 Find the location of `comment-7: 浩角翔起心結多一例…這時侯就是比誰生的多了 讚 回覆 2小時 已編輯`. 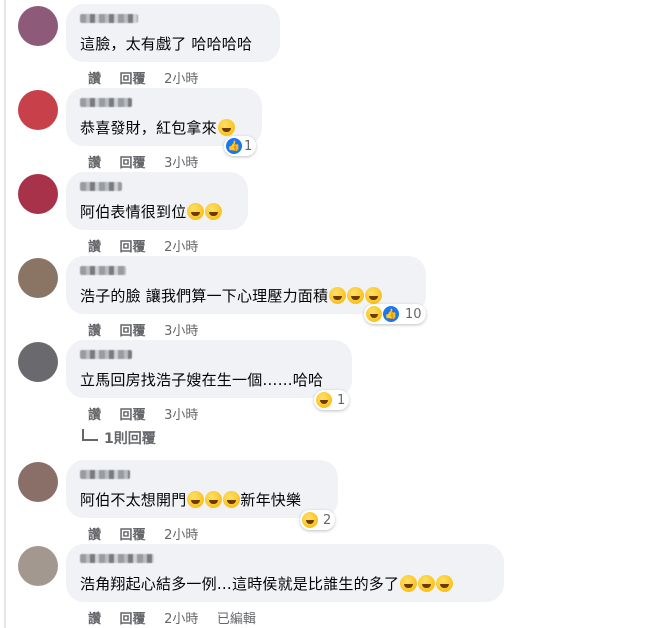

comment-7: 浩角翔起心結多一例…這時侯就是比誰生的多了 讚 回覆 2小時 已編輯 is located at coordinates (327, 586).